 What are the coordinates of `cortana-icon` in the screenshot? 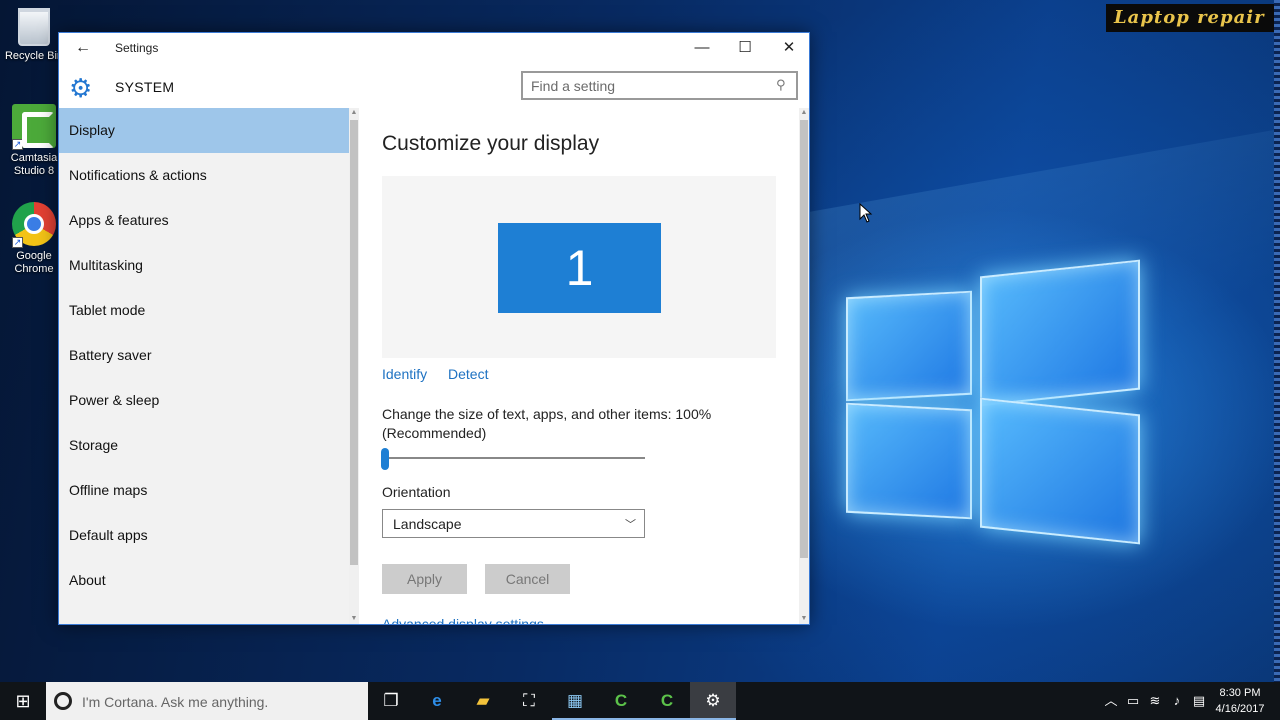 It's located at (63, 701).